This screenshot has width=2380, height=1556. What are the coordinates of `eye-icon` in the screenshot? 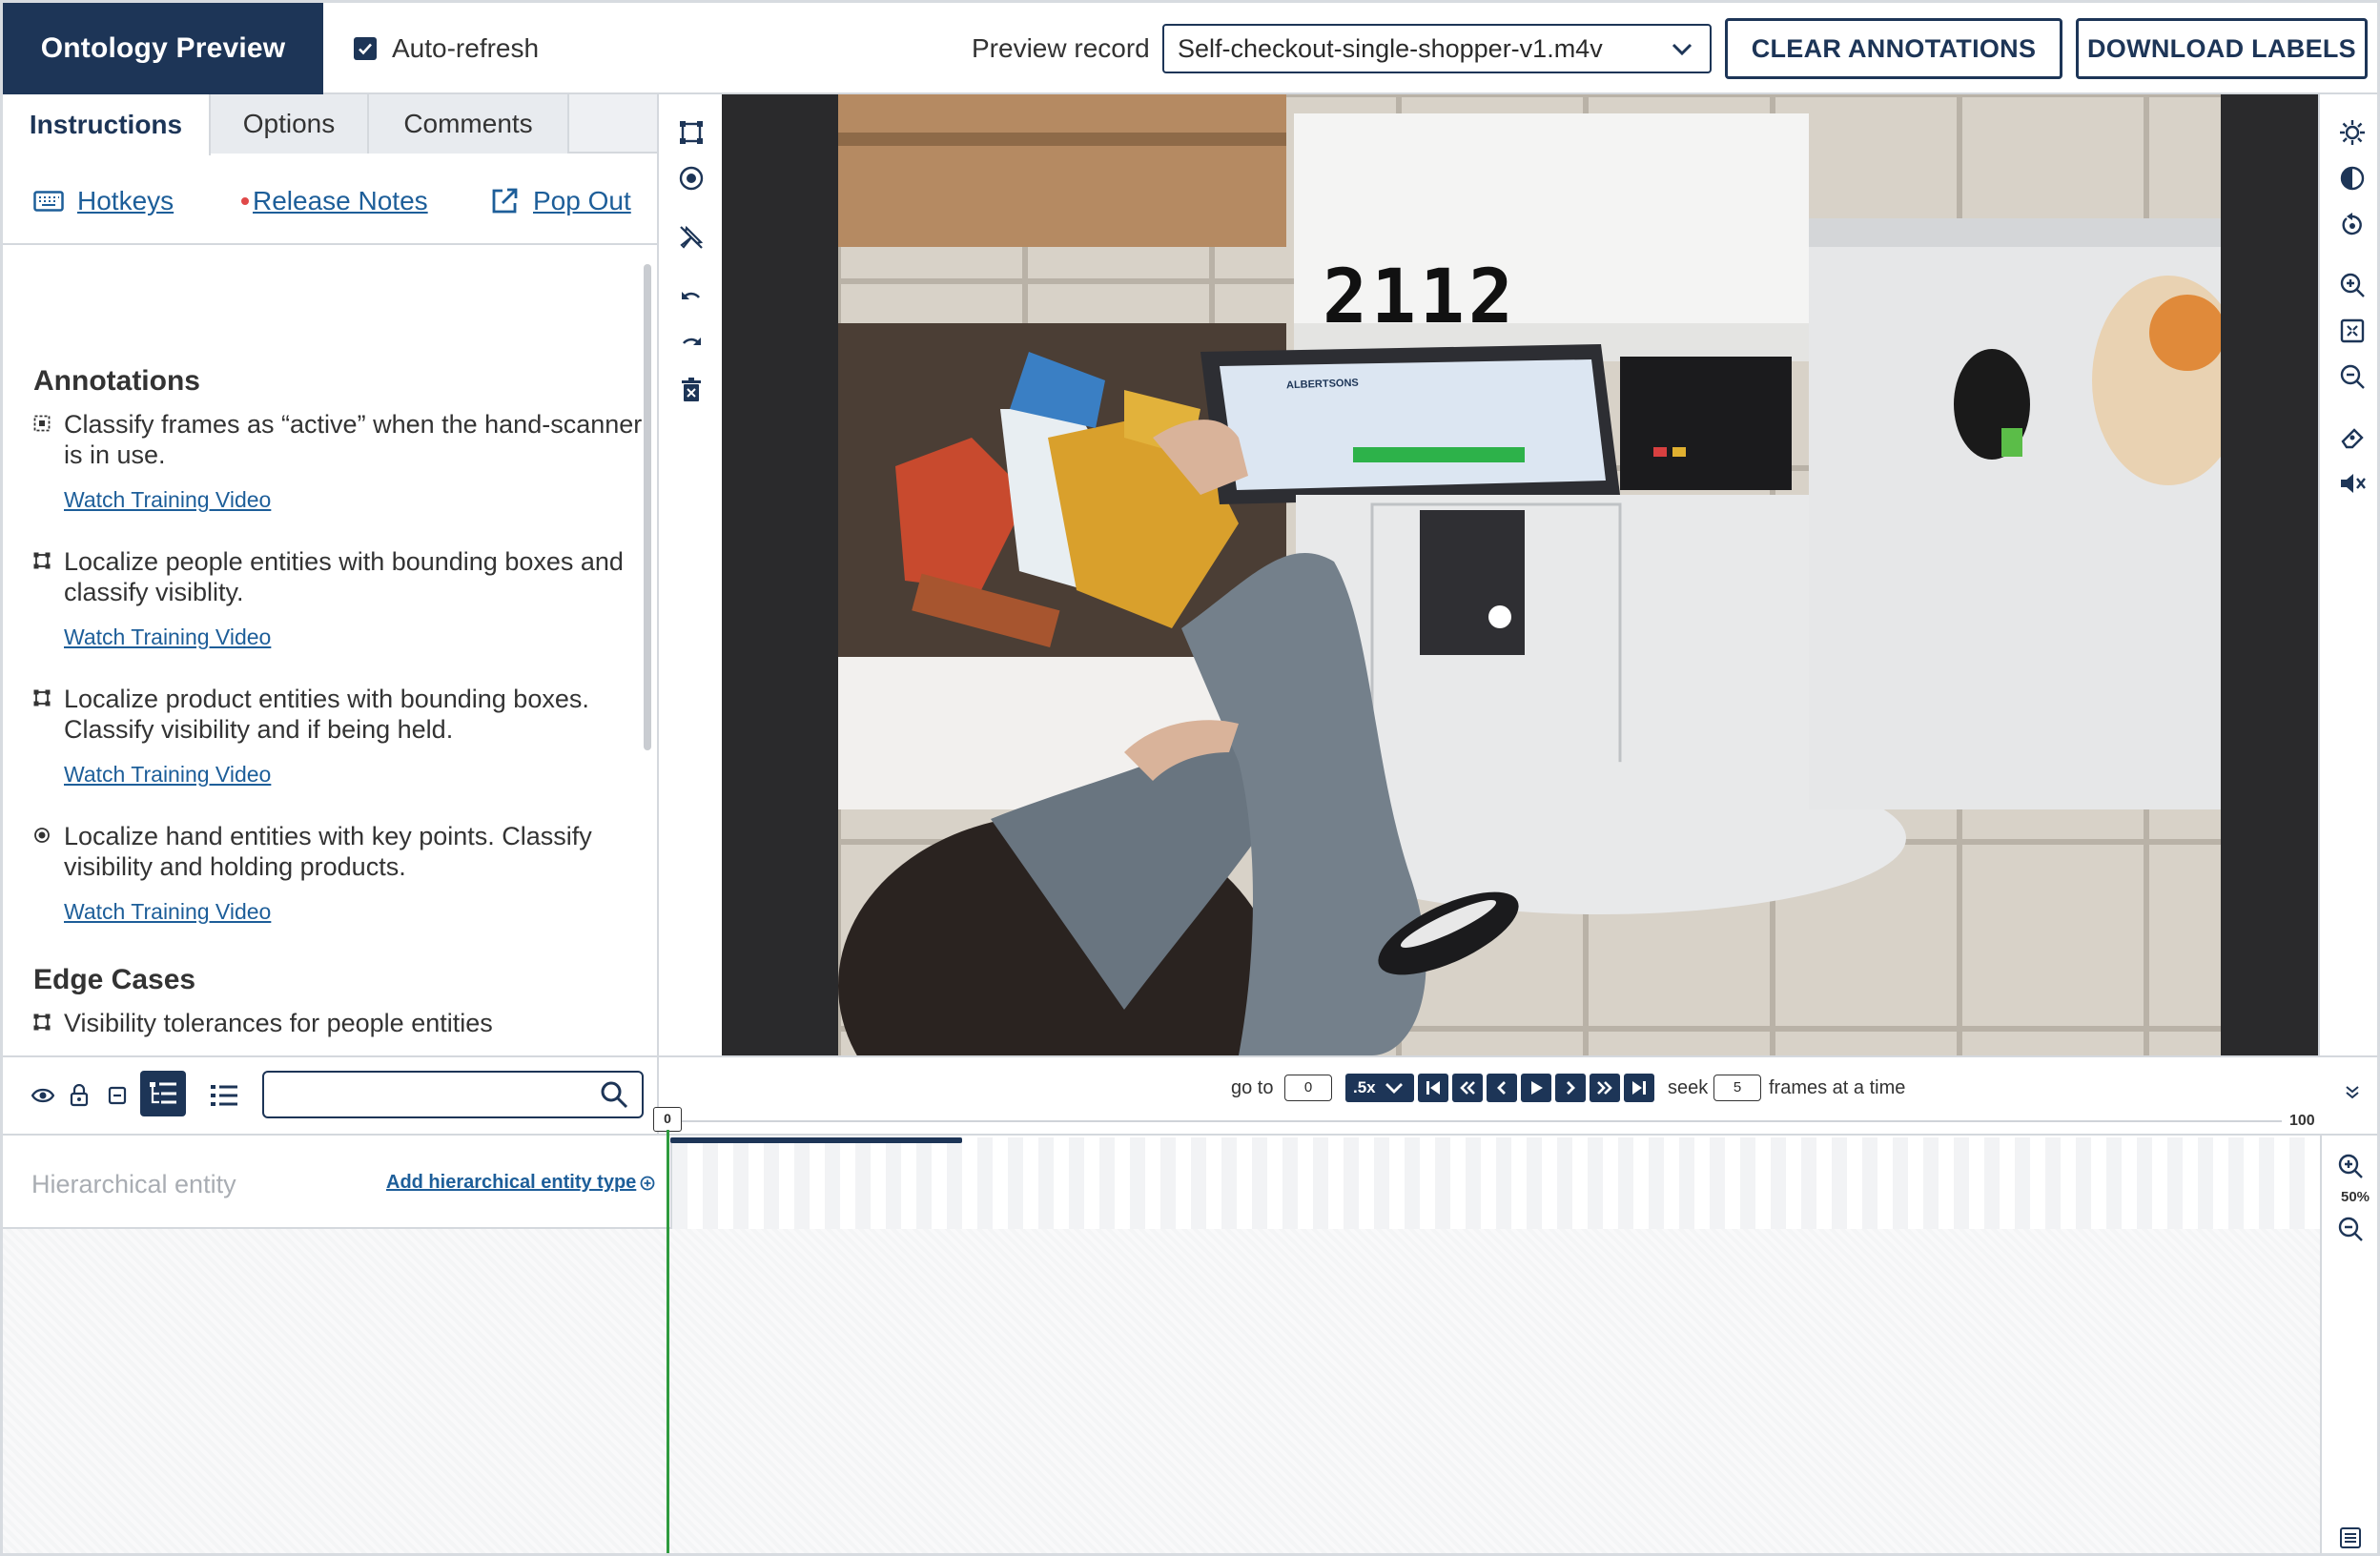 It's located at (43, 1095).